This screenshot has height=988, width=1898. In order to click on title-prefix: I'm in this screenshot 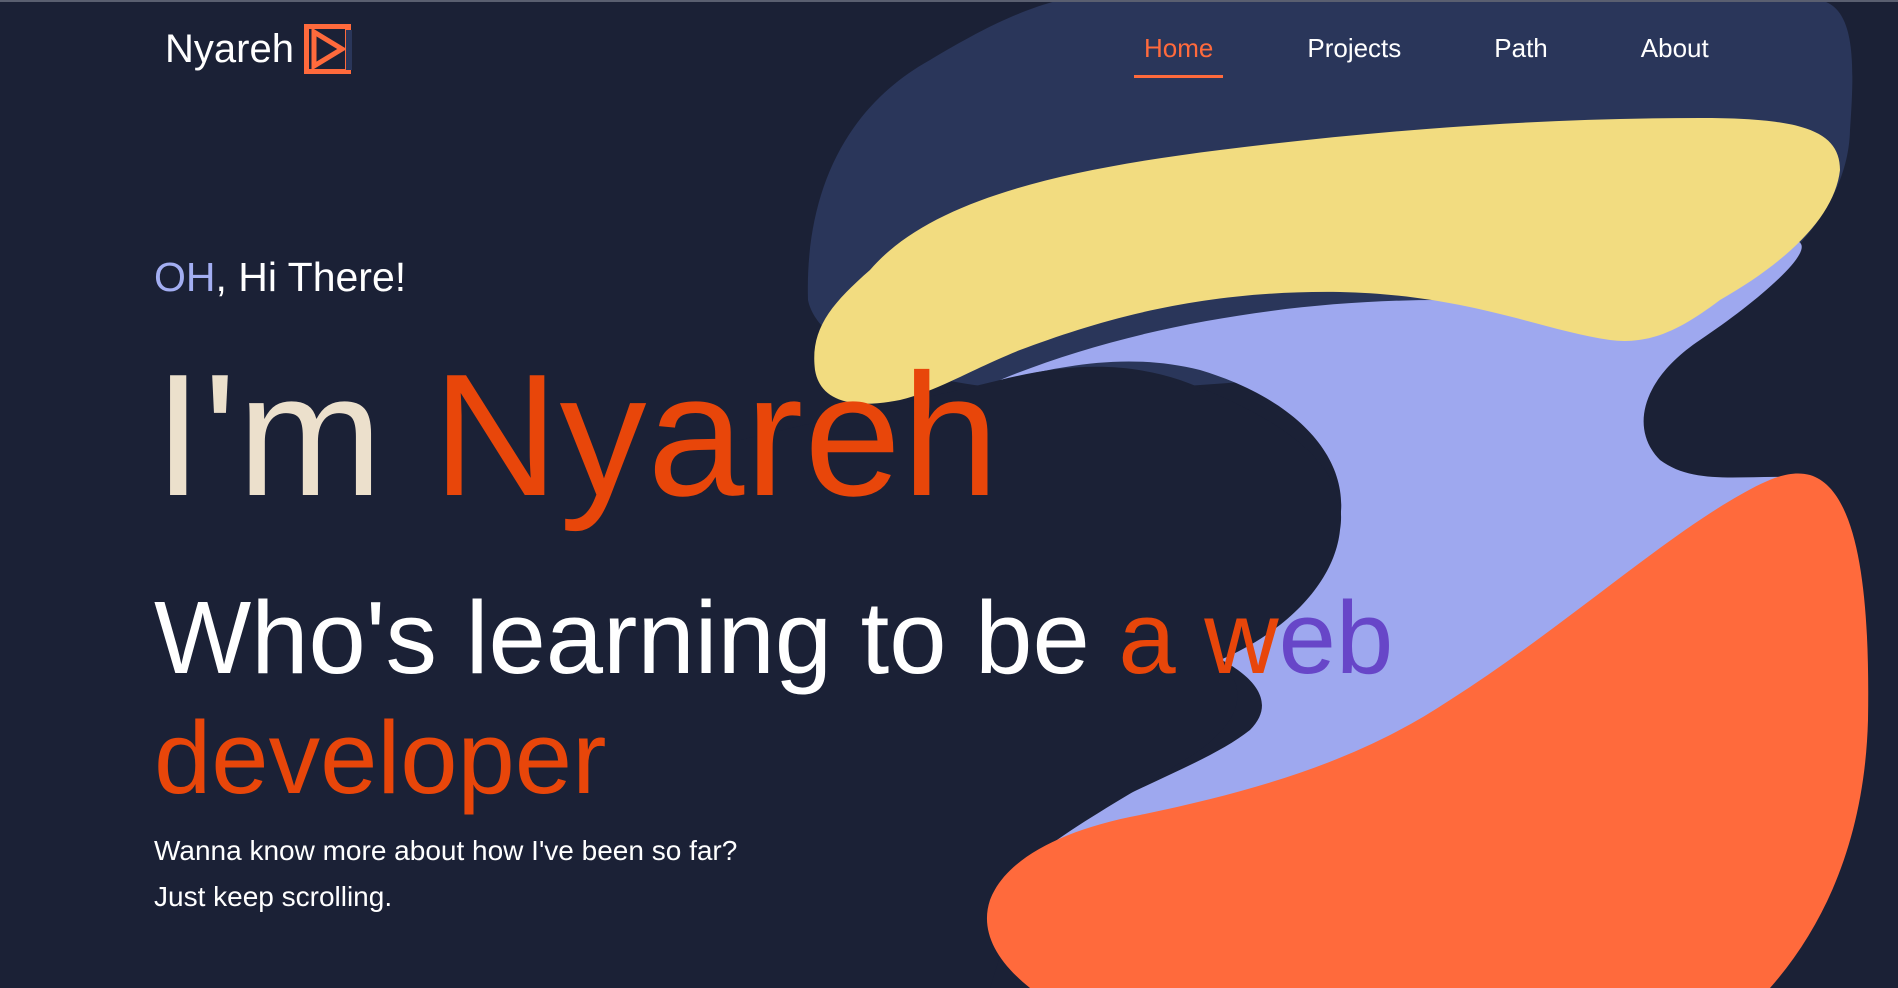, I will do `click(293, 434)`.